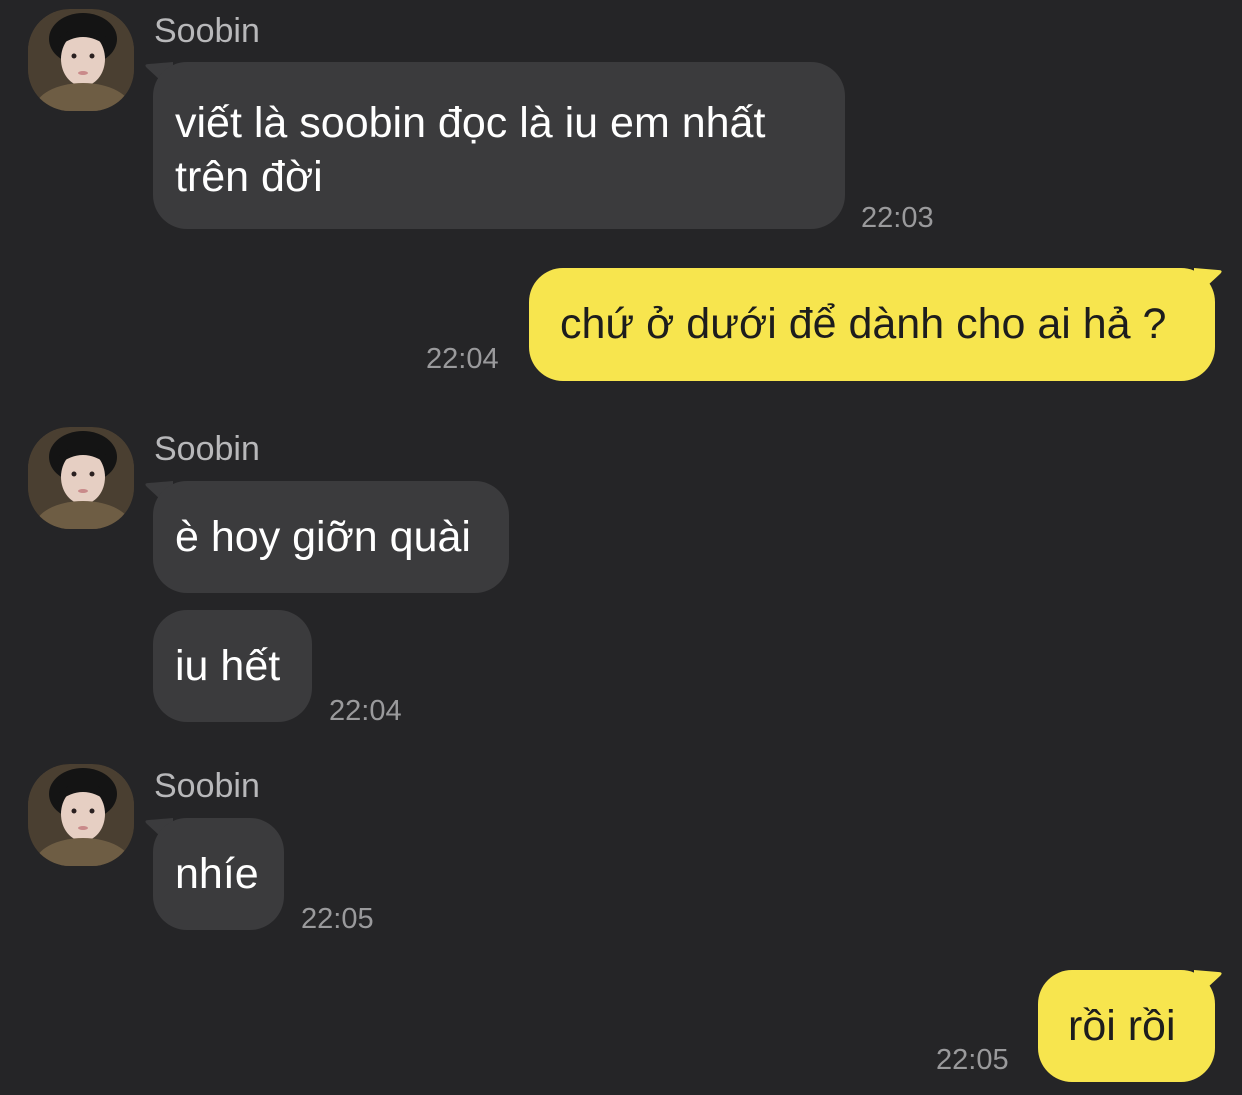 This screenshot has width=1242, height=1095. Describe the element at coordinates (470, 123) in the screenshot. I see `message-text-line: viết là soobin đọc là iu em nhất` at that location.